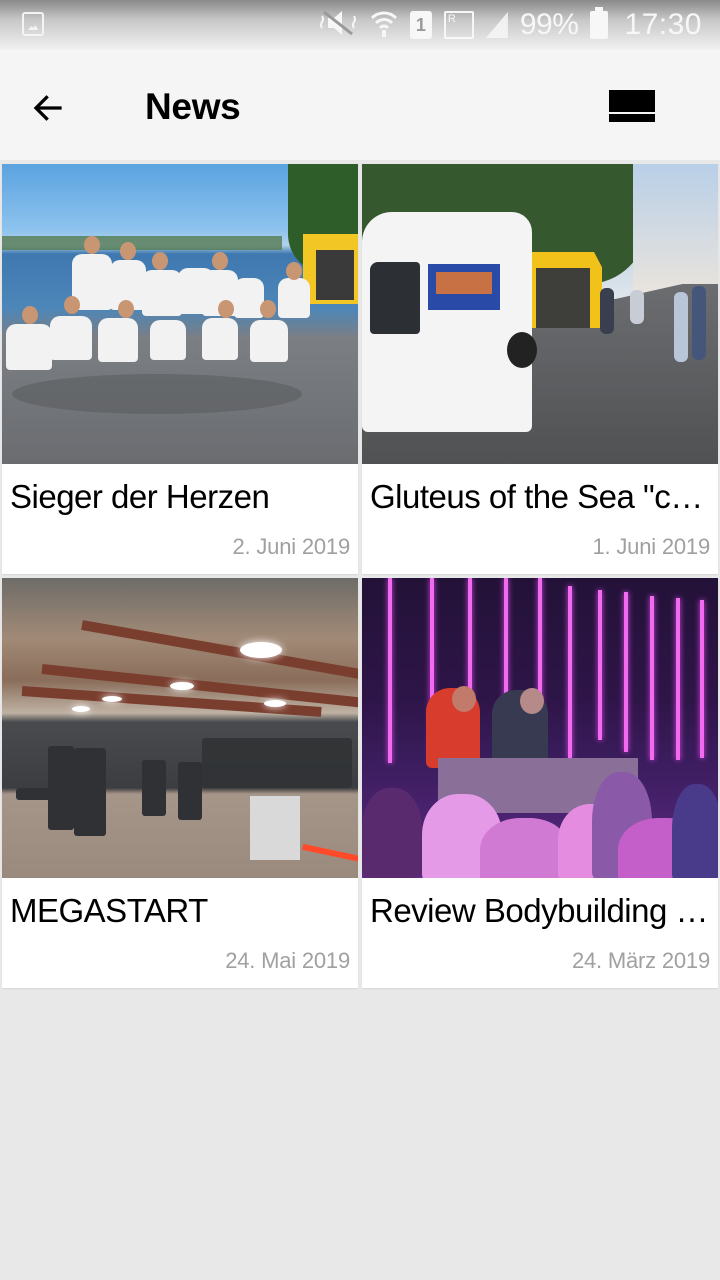 The image size is (720, 1280). Describe the element at coordinates (675, 229) in the screenshot. I see `photo-sky` at that location.